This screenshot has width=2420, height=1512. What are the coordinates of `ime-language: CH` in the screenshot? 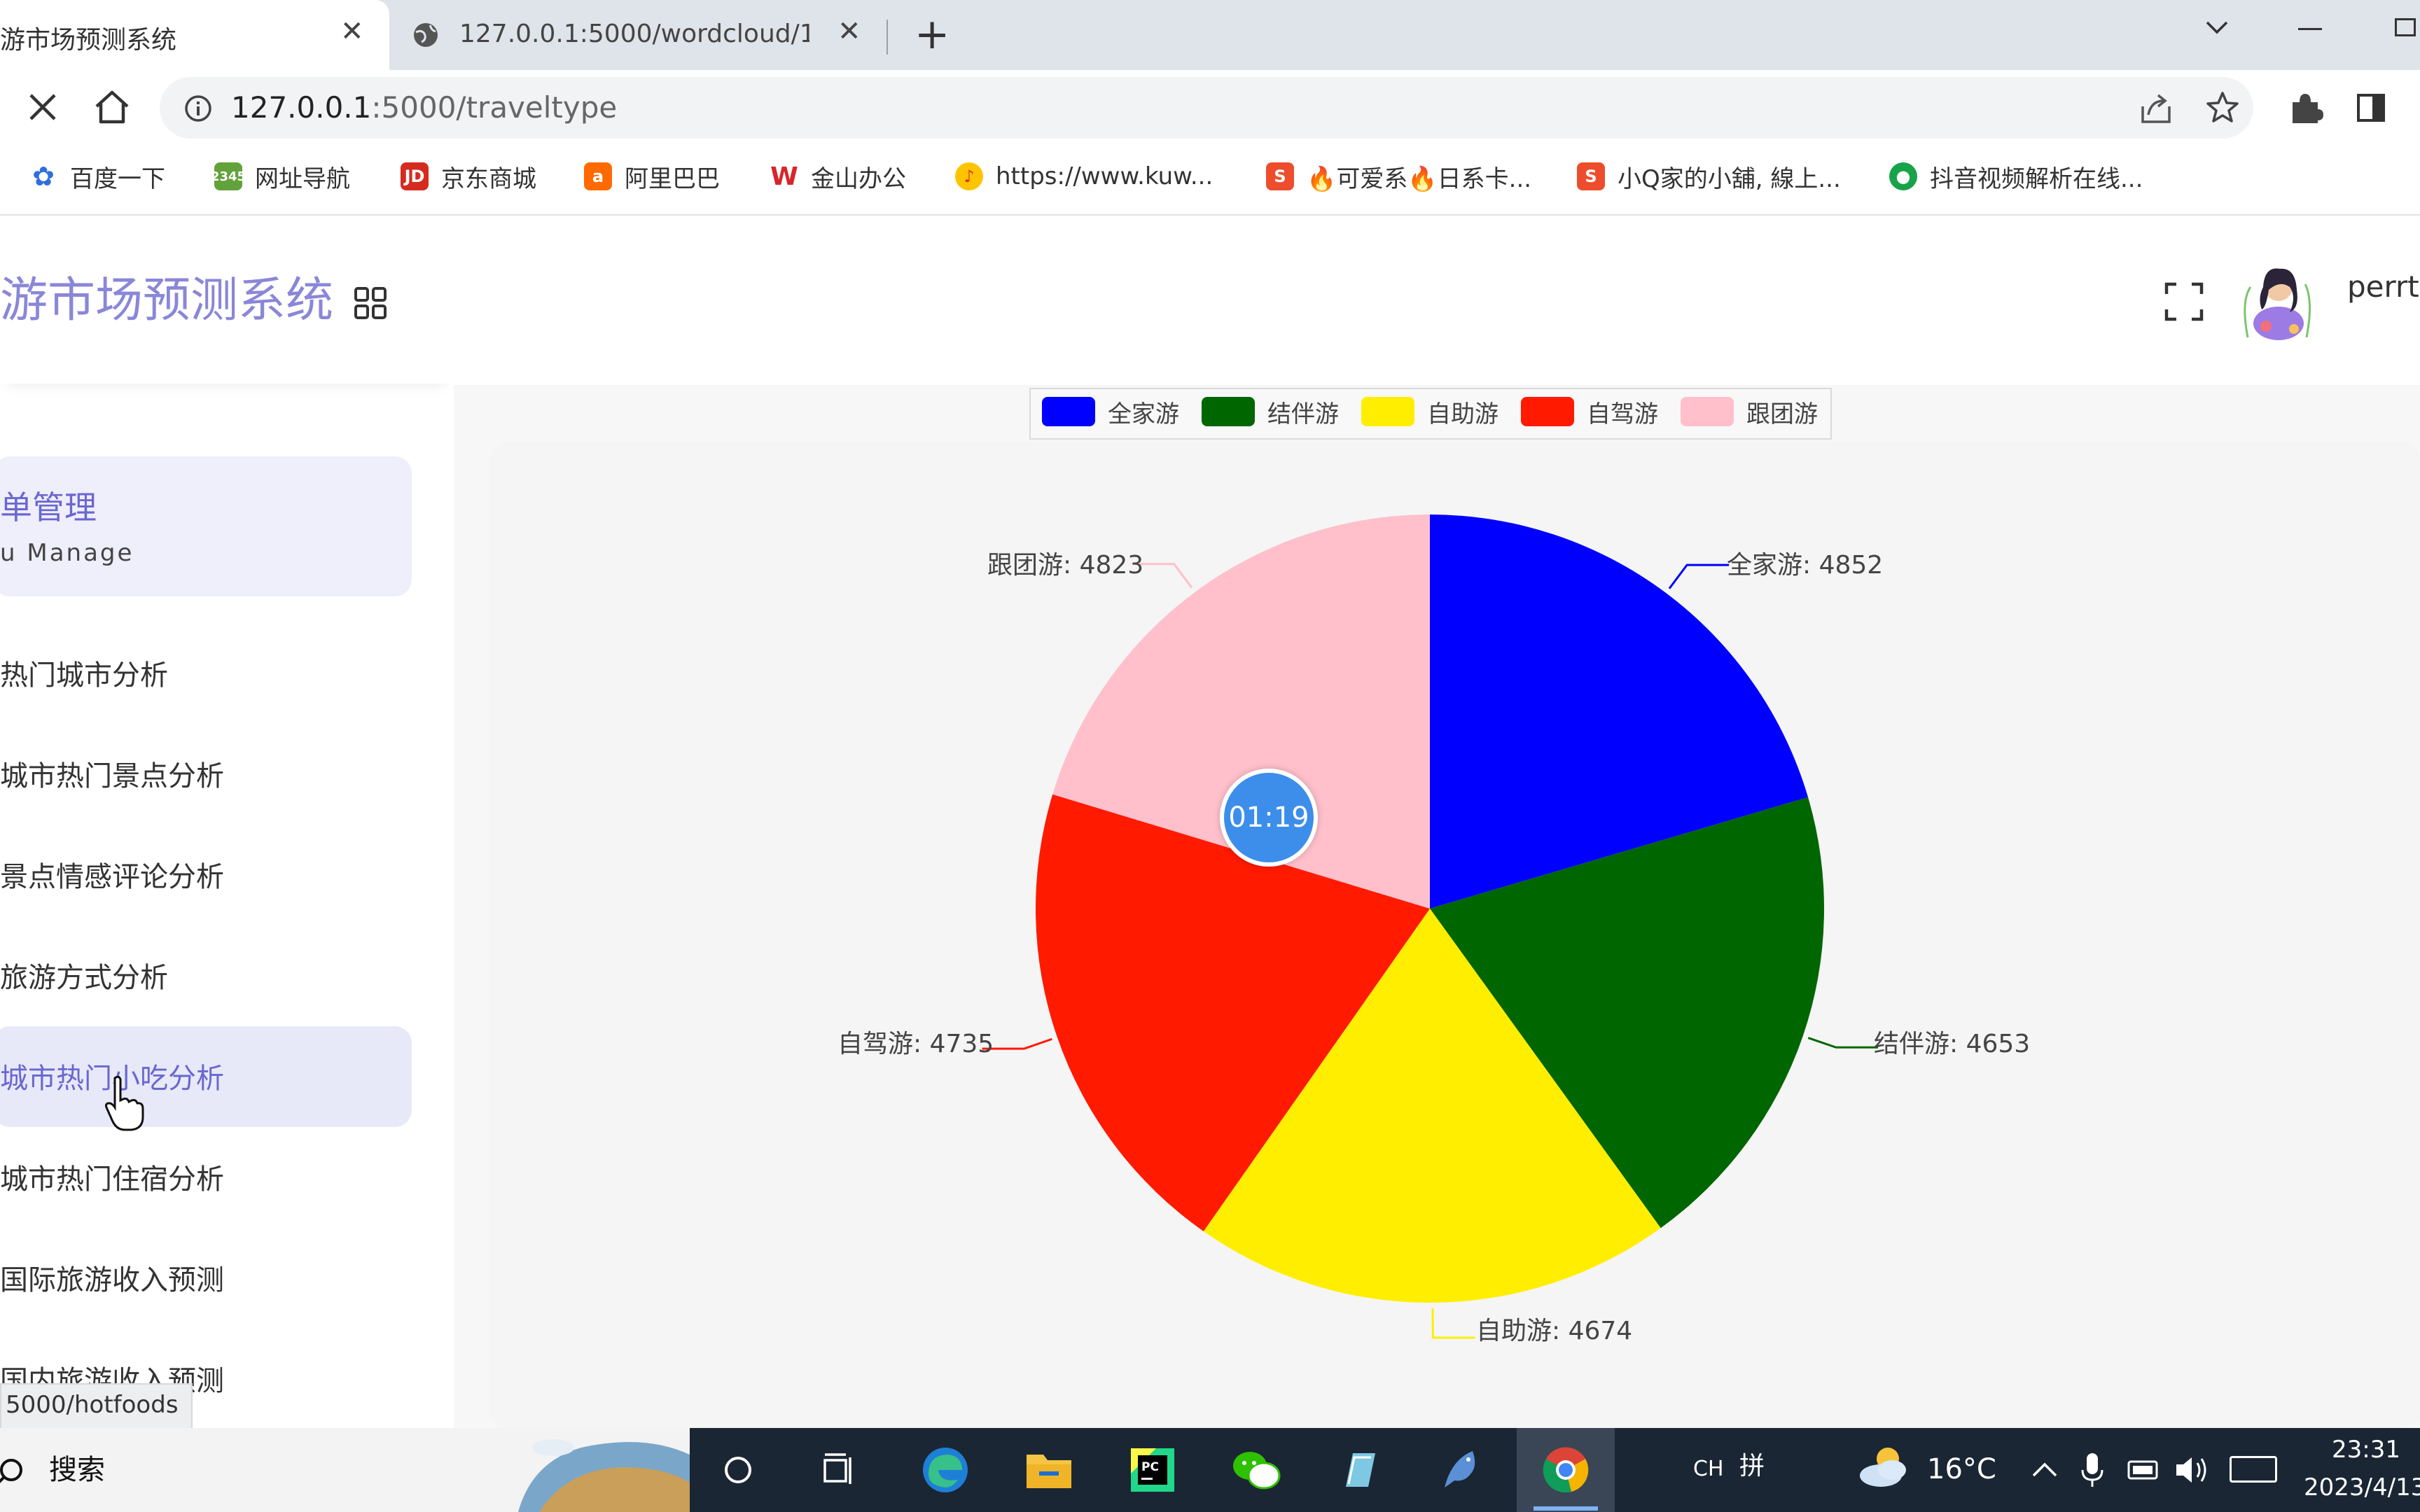 It's located at (1708, 1469).